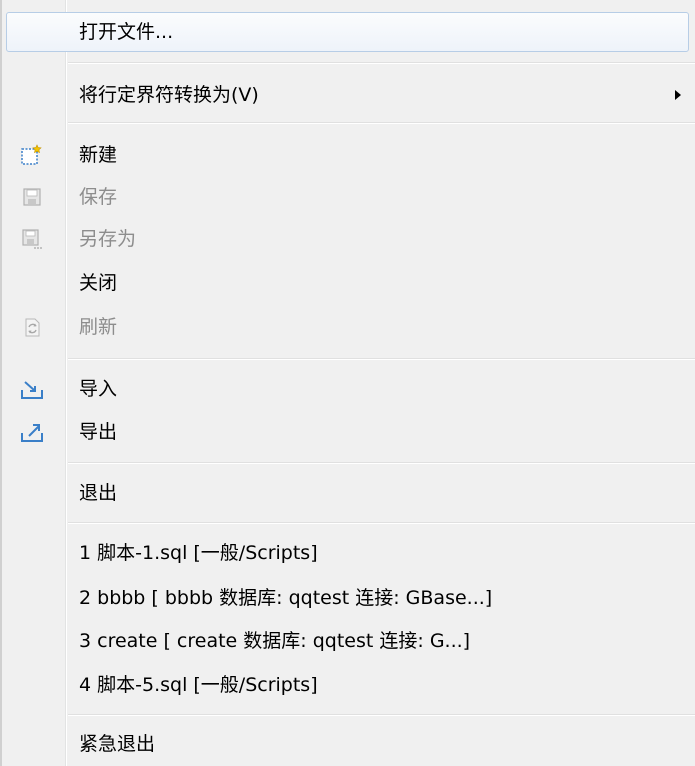  I want to click on menu-item-new: 新建, so click(347, 155).